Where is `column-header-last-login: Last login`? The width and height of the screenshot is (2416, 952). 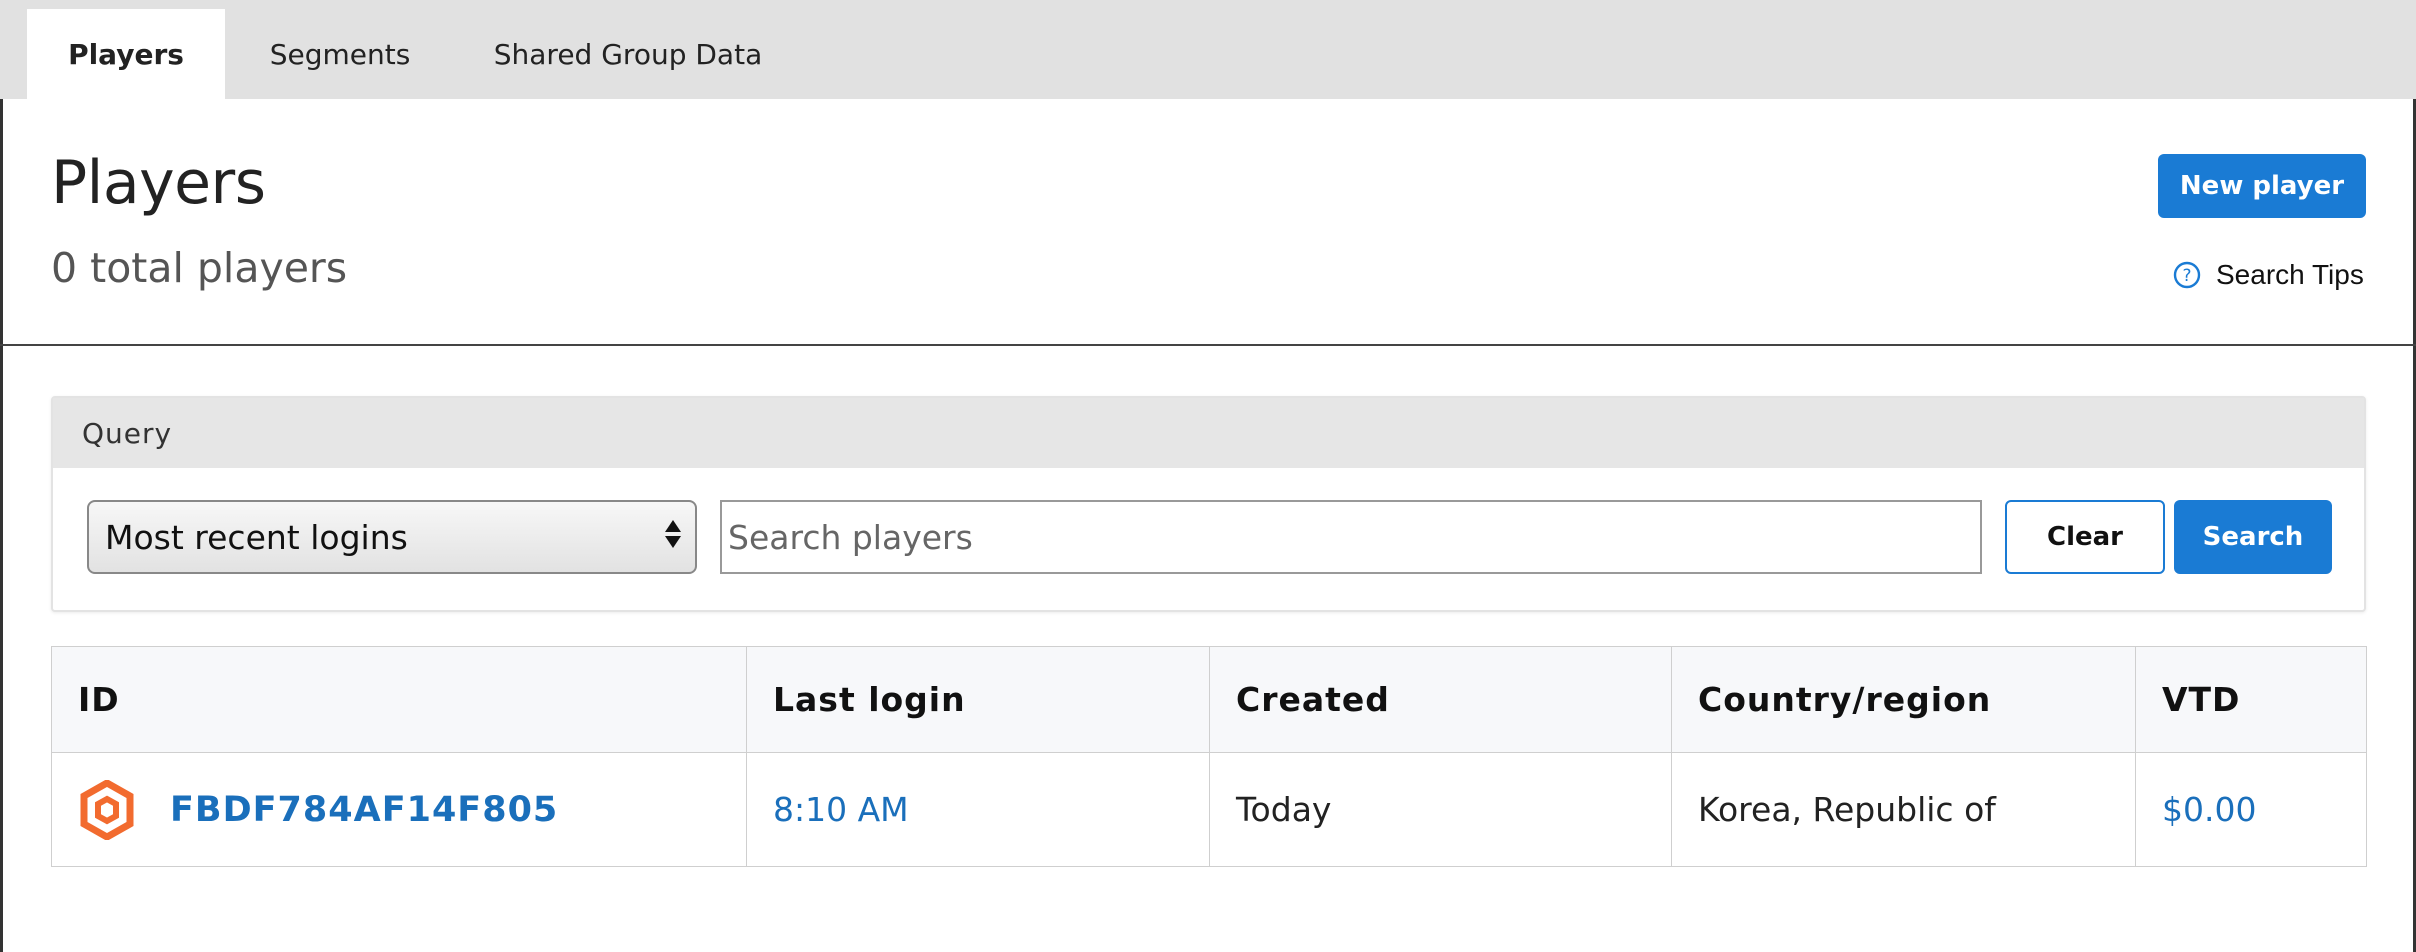 column-header-last-login: Last login is located at coordinates (978, 699).